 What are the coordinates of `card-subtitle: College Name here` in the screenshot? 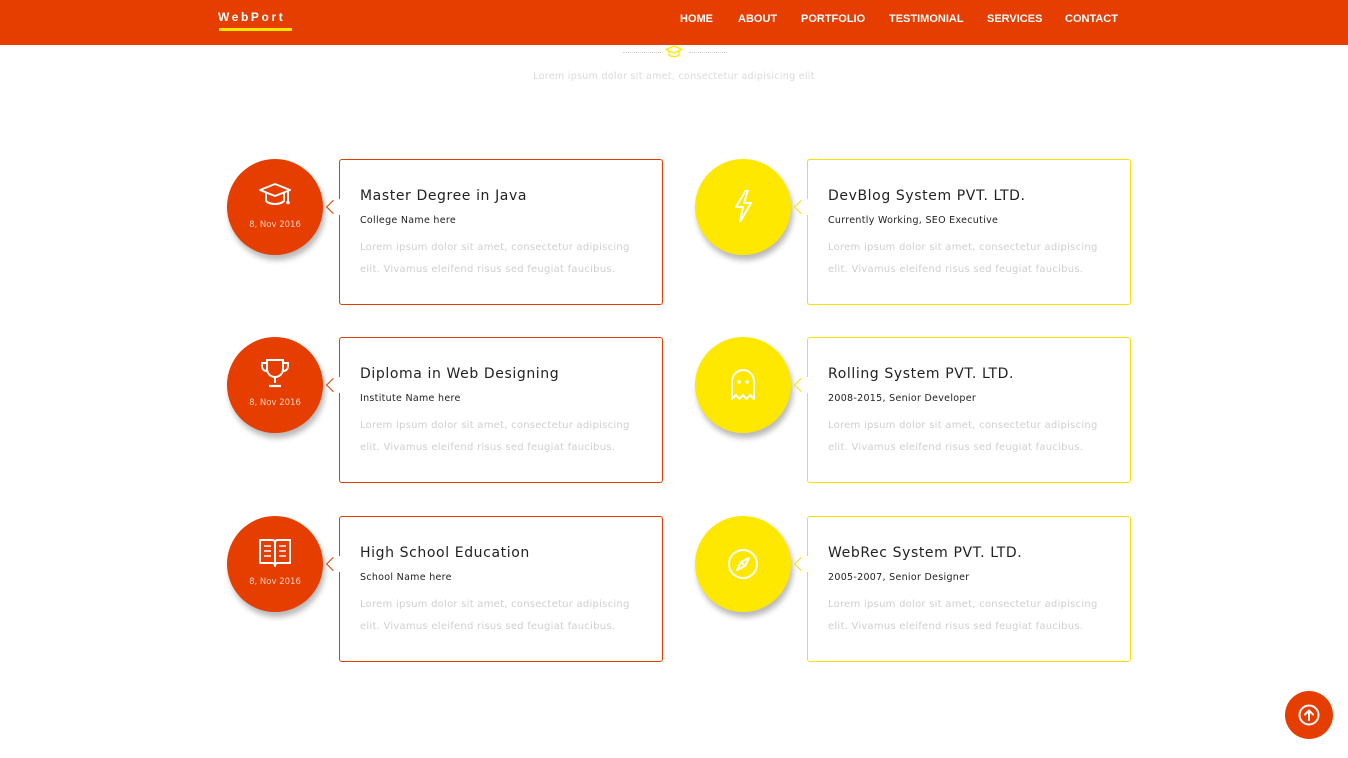 It's located at (408, 220).